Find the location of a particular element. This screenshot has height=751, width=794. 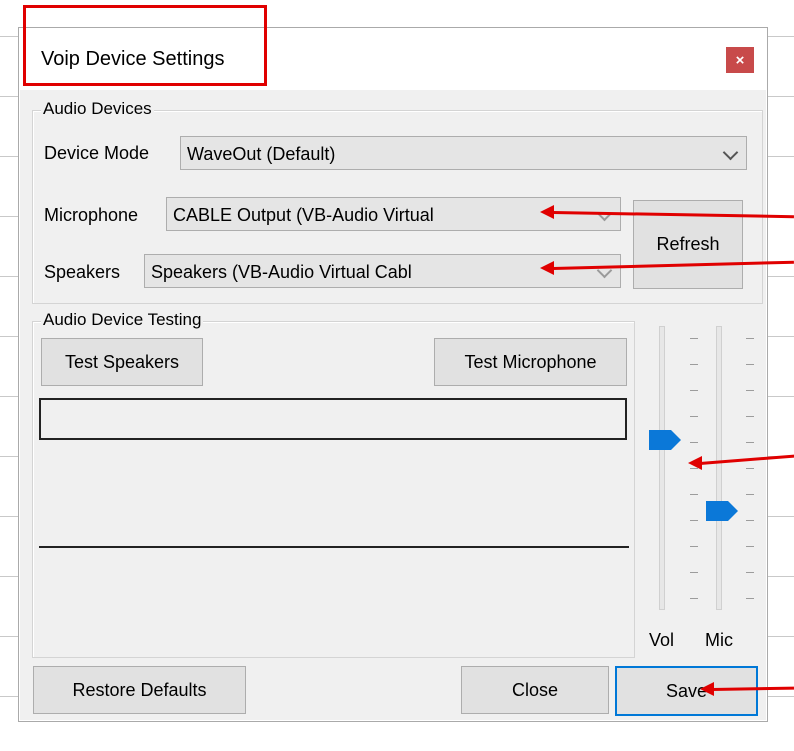

device-mode-label: Device Mode is located at coordinates (97, 153).